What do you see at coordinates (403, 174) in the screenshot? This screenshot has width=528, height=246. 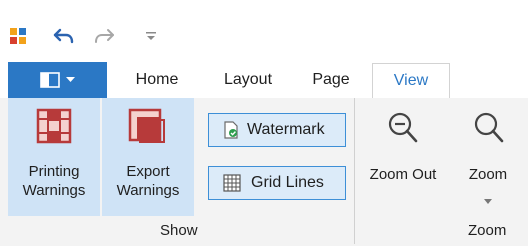 I see `zoom-out-label: Zoom Out` at bounding box center [403, 174].